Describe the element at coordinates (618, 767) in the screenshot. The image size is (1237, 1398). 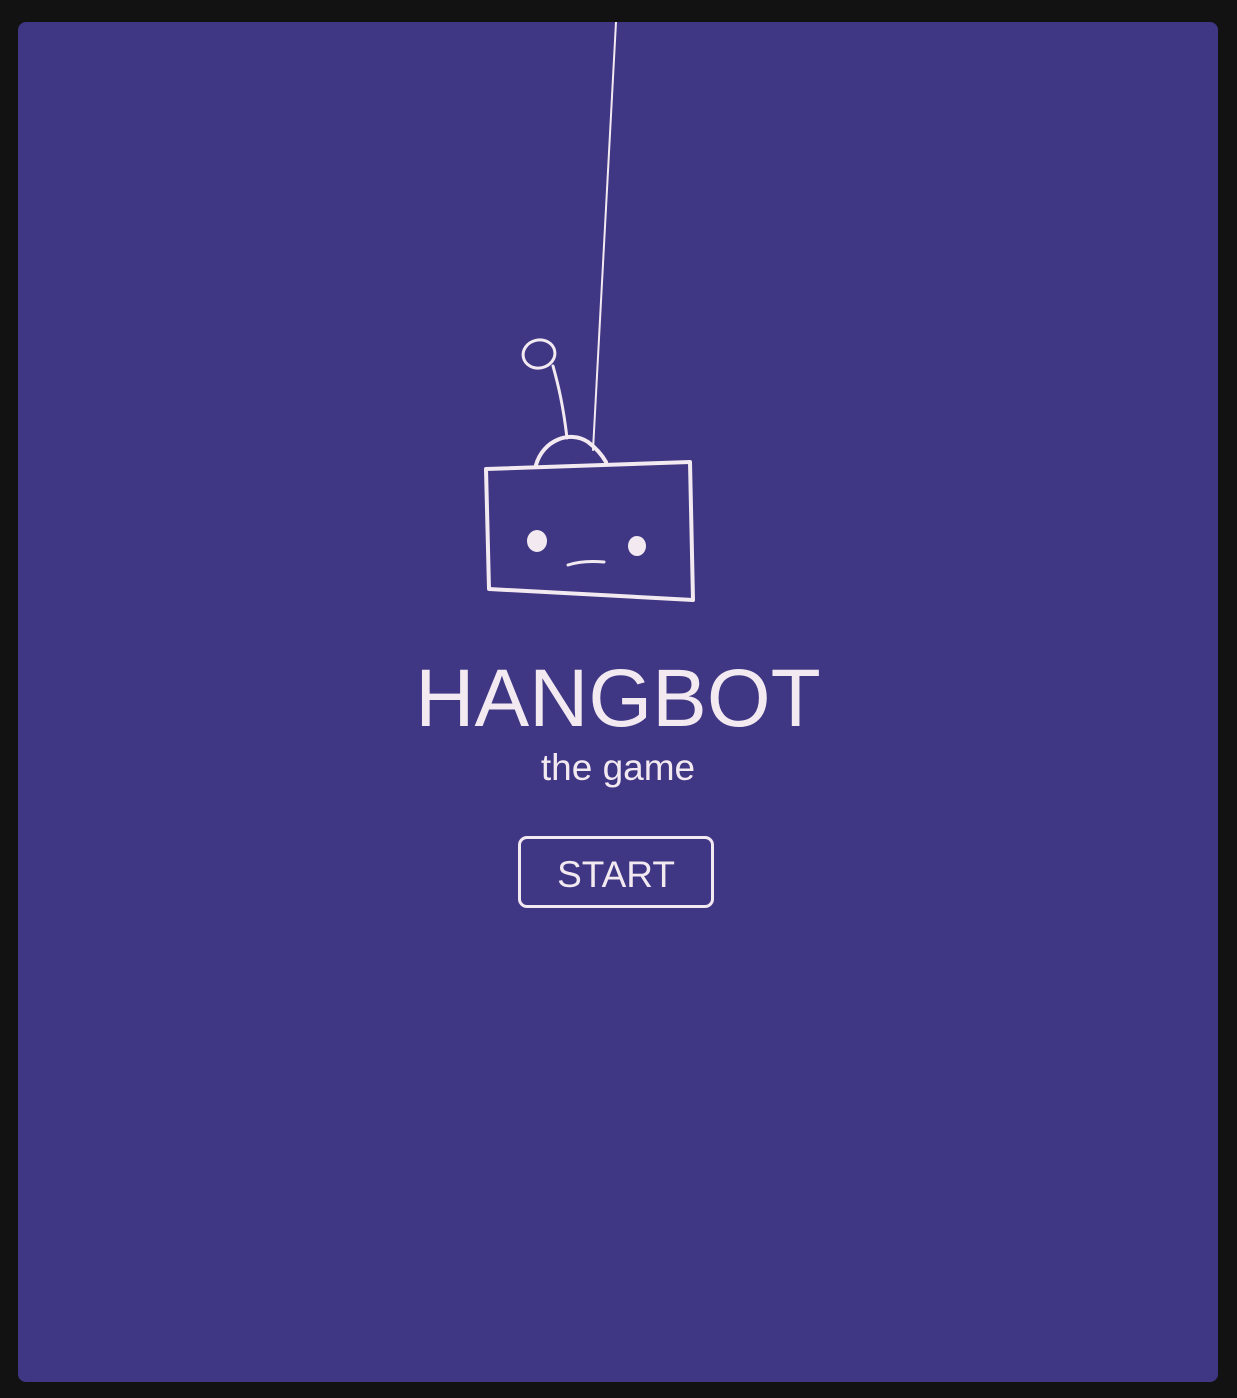
I see `game-subtitle: the game` at that location.